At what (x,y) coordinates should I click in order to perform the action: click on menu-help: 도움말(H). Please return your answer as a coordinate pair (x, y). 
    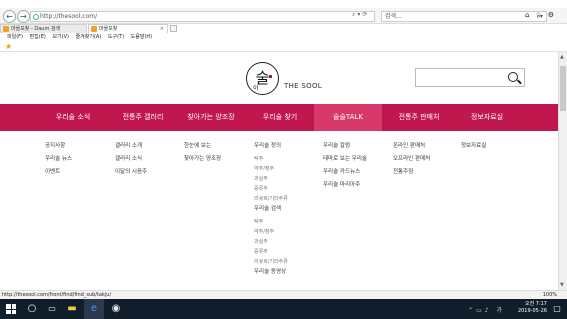
    Looking at the image, I should click on (141, 37).